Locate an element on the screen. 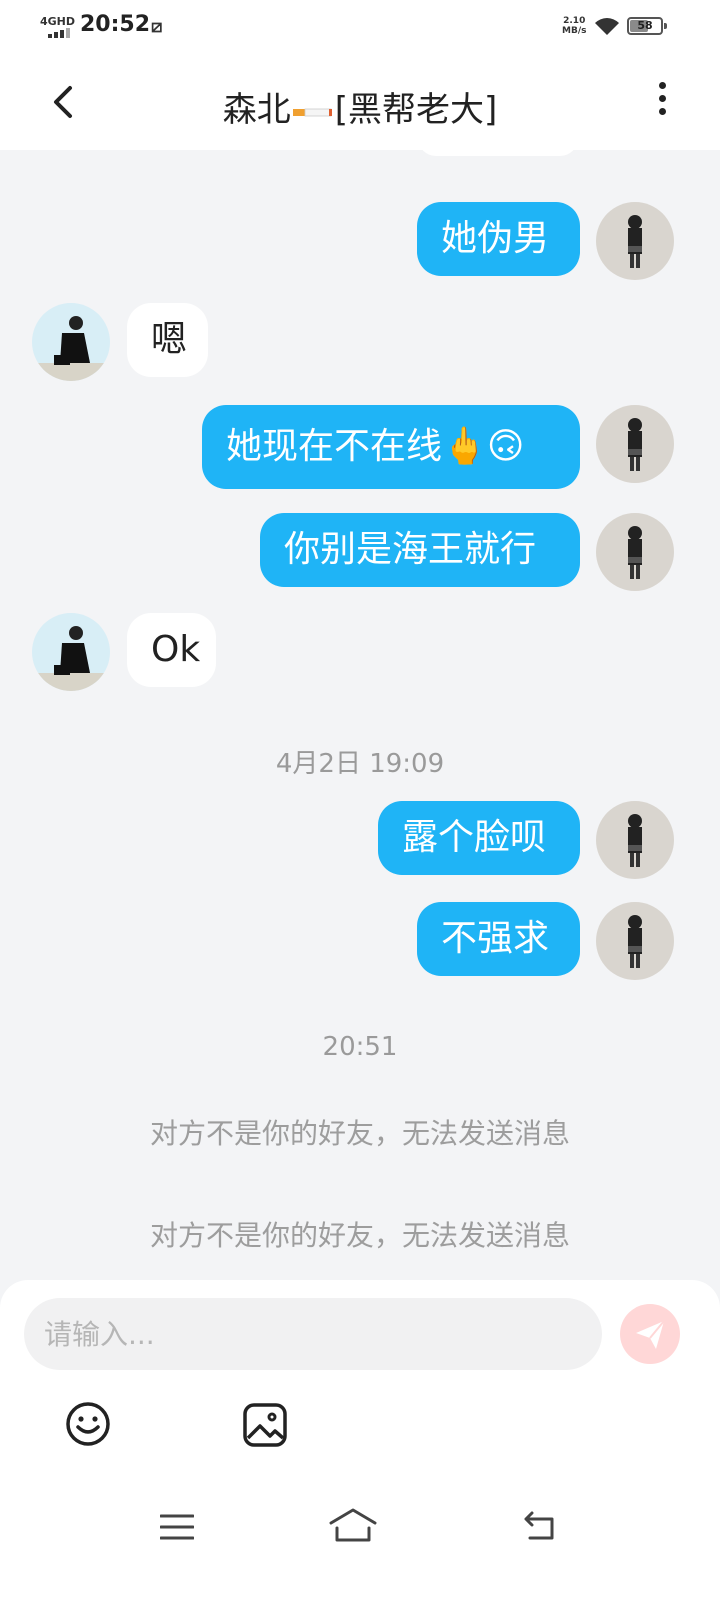 The image size is (720, 1600). message-bubble-sent: 她现在不在线🖕🙃 is located at coordinates (391, 447).